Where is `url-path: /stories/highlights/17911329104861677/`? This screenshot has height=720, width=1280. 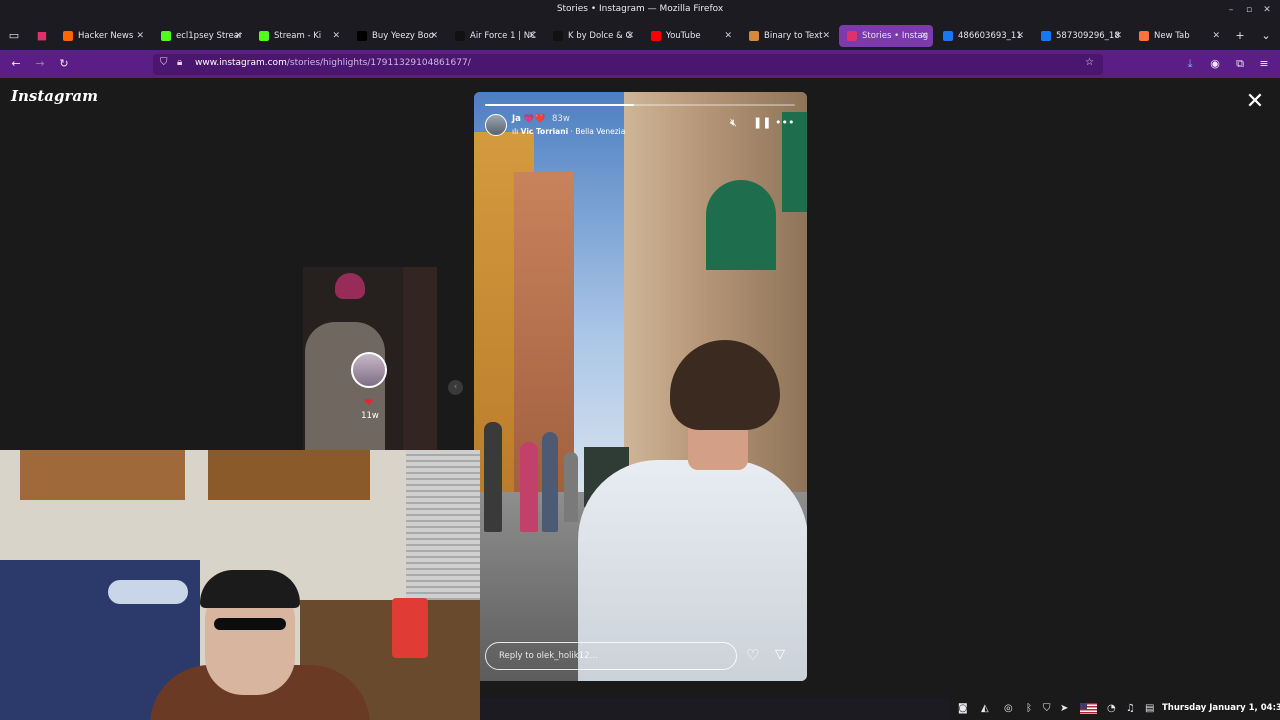
url-path: /stories/highlights/17911329104861677/ is located at coordinates (378, 63).